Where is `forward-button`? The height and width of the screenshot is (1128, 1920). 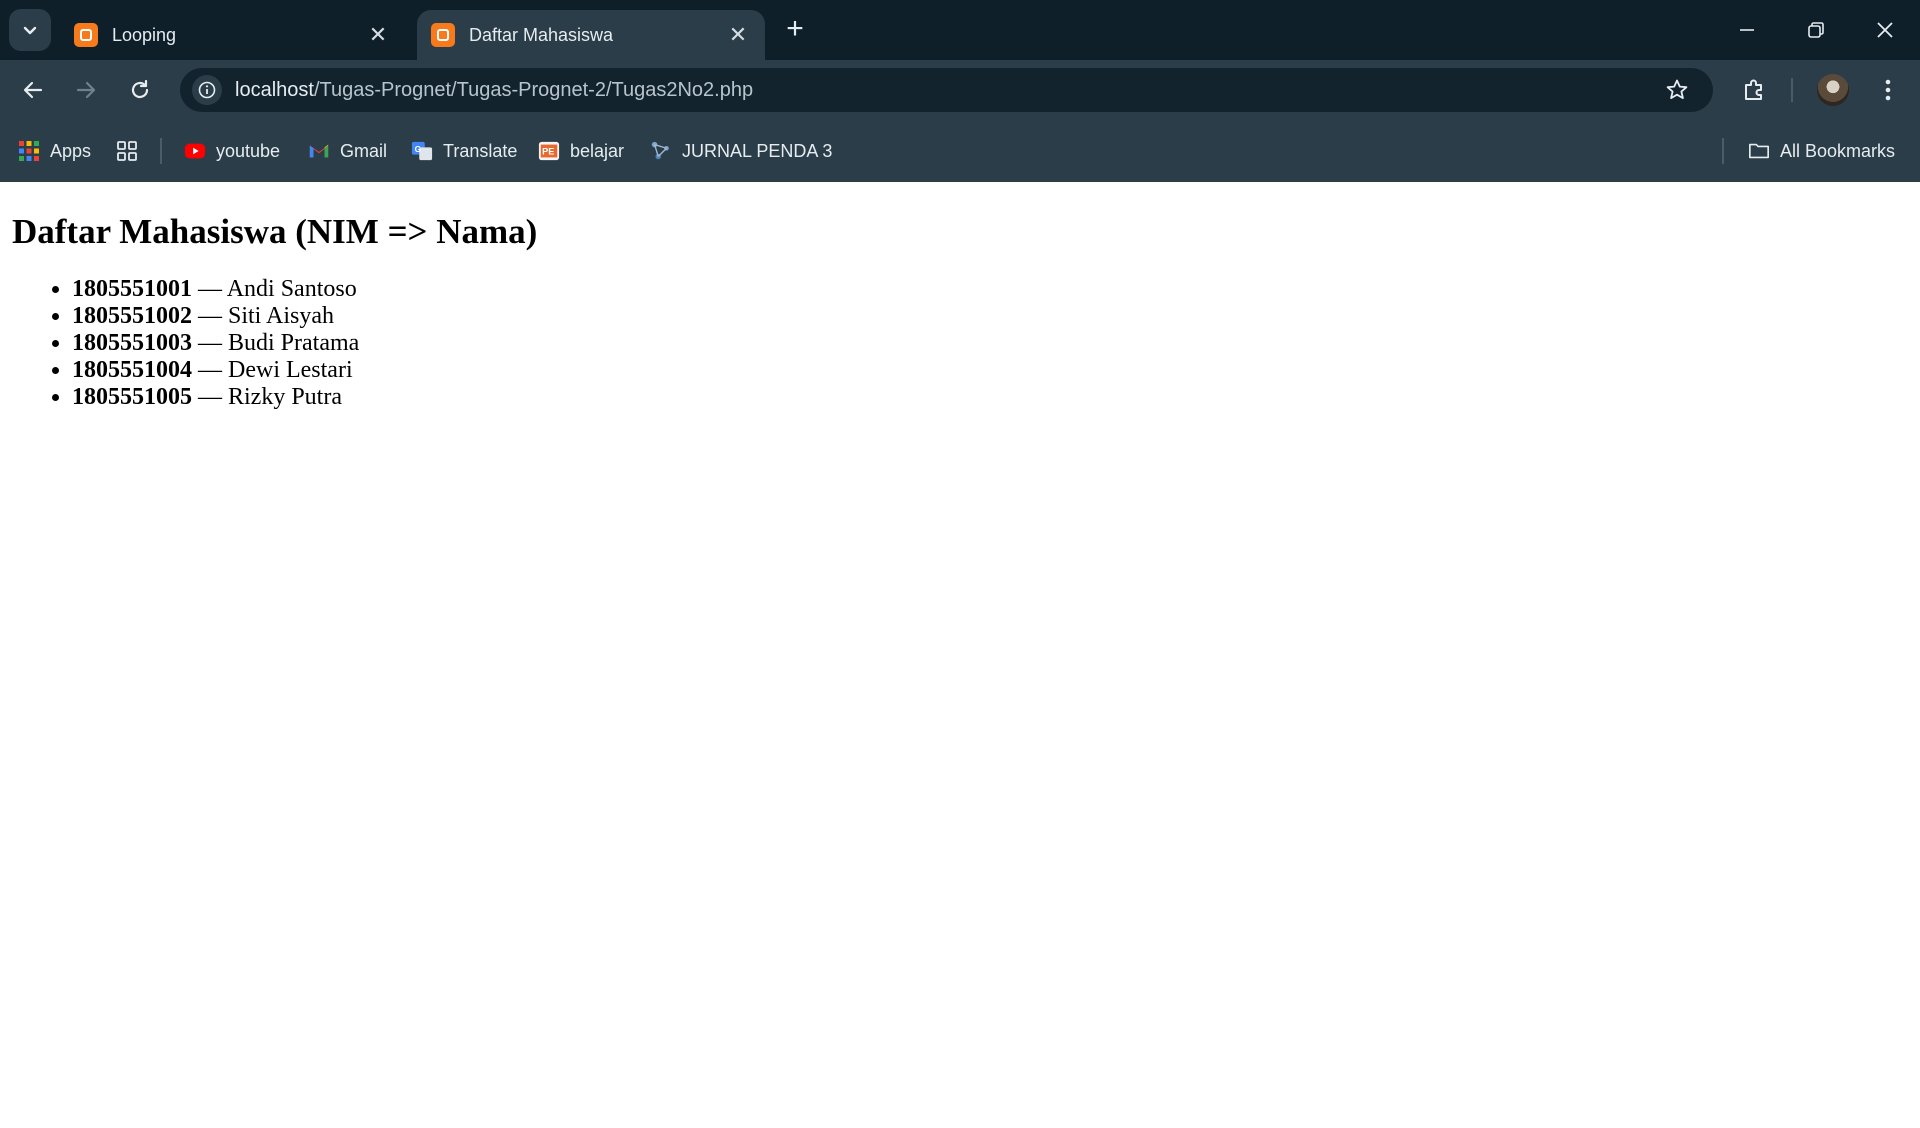 forward-button is located at coordinates (86, 90).